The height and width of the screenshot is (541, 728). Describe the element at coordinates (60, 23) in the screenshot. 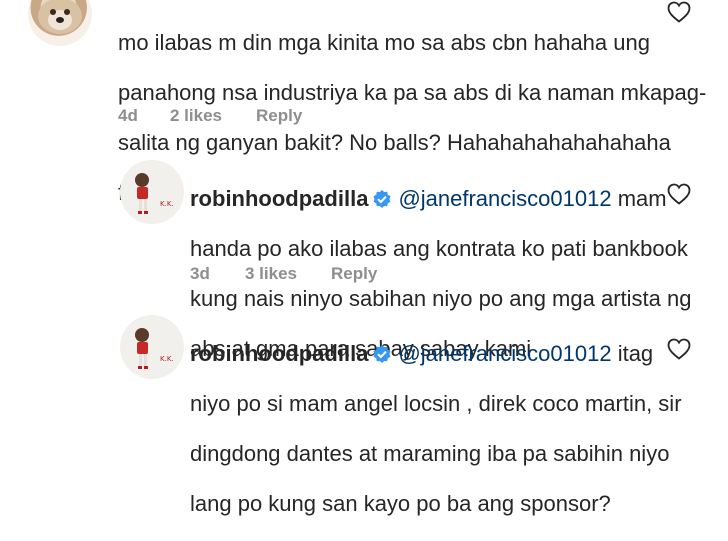

I see `pekingese-dog-avatar` at that location.